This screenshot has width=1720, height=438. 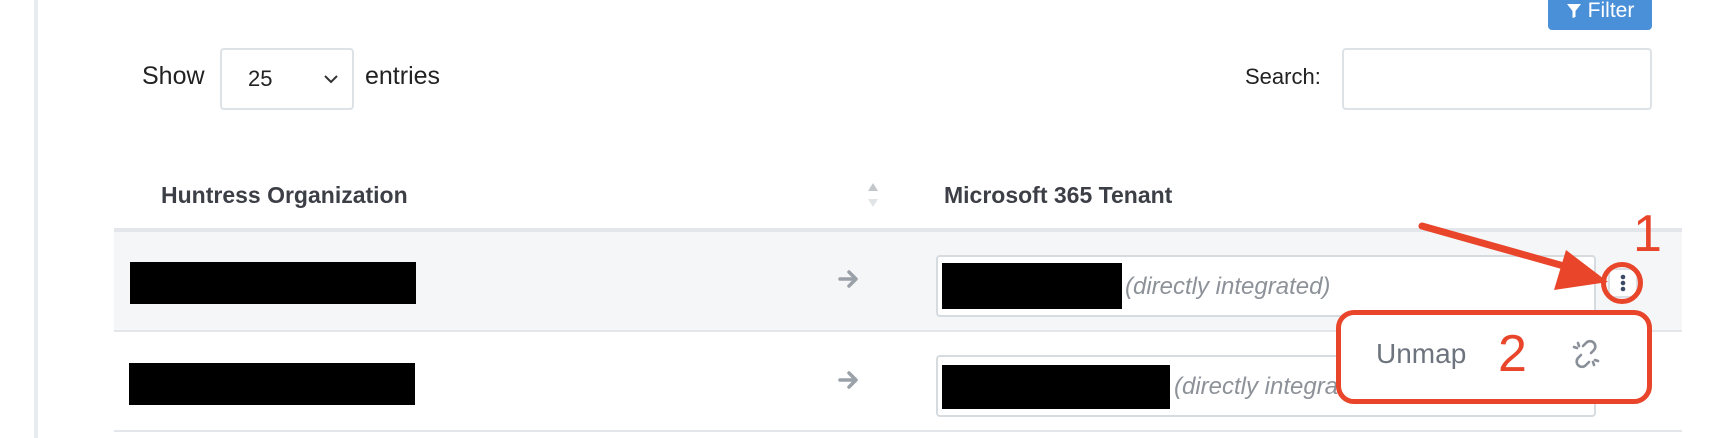 I want to click on column-header-huntress-organization: Huntress Organization, so click(x=284, y=195).